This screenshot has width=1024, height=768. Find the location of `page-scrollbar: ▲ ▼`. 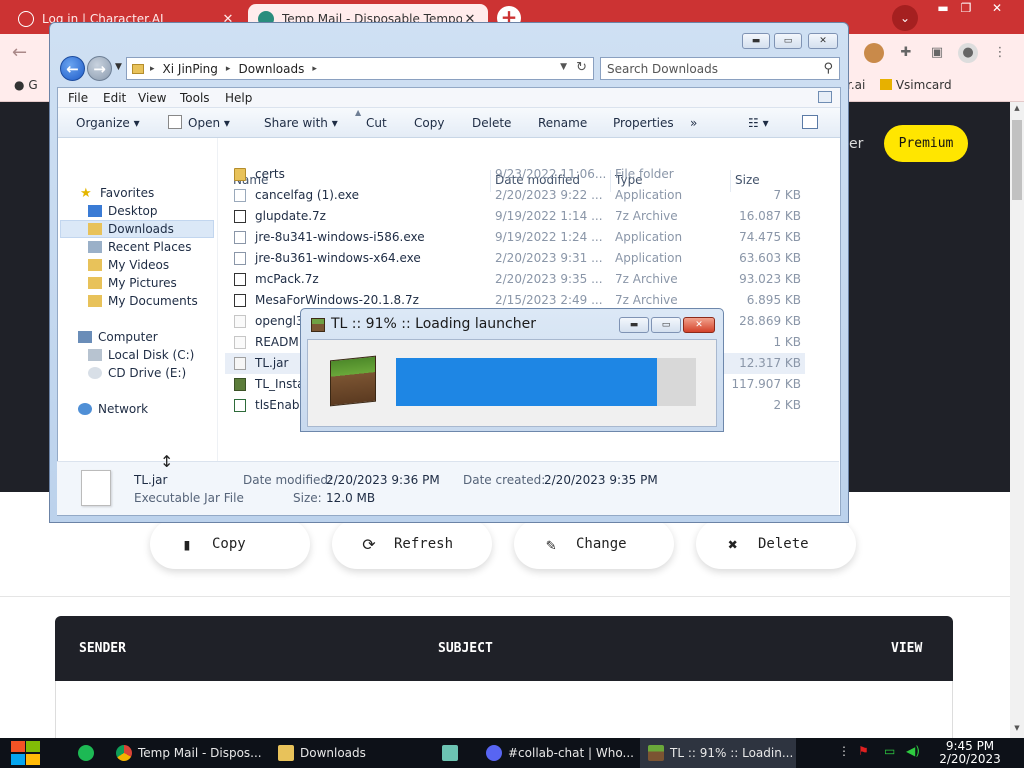

page-scrollbar: ▲ ▼ is located at coordinates (1017, 420).